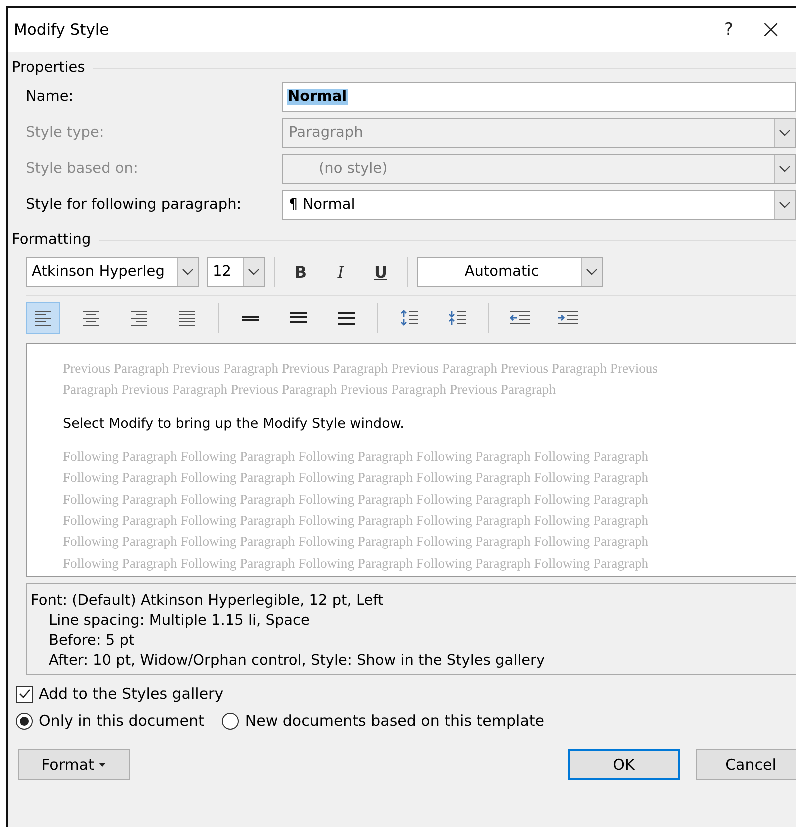  I want to click on color-dropdown: Automatic, so click(510, 272).